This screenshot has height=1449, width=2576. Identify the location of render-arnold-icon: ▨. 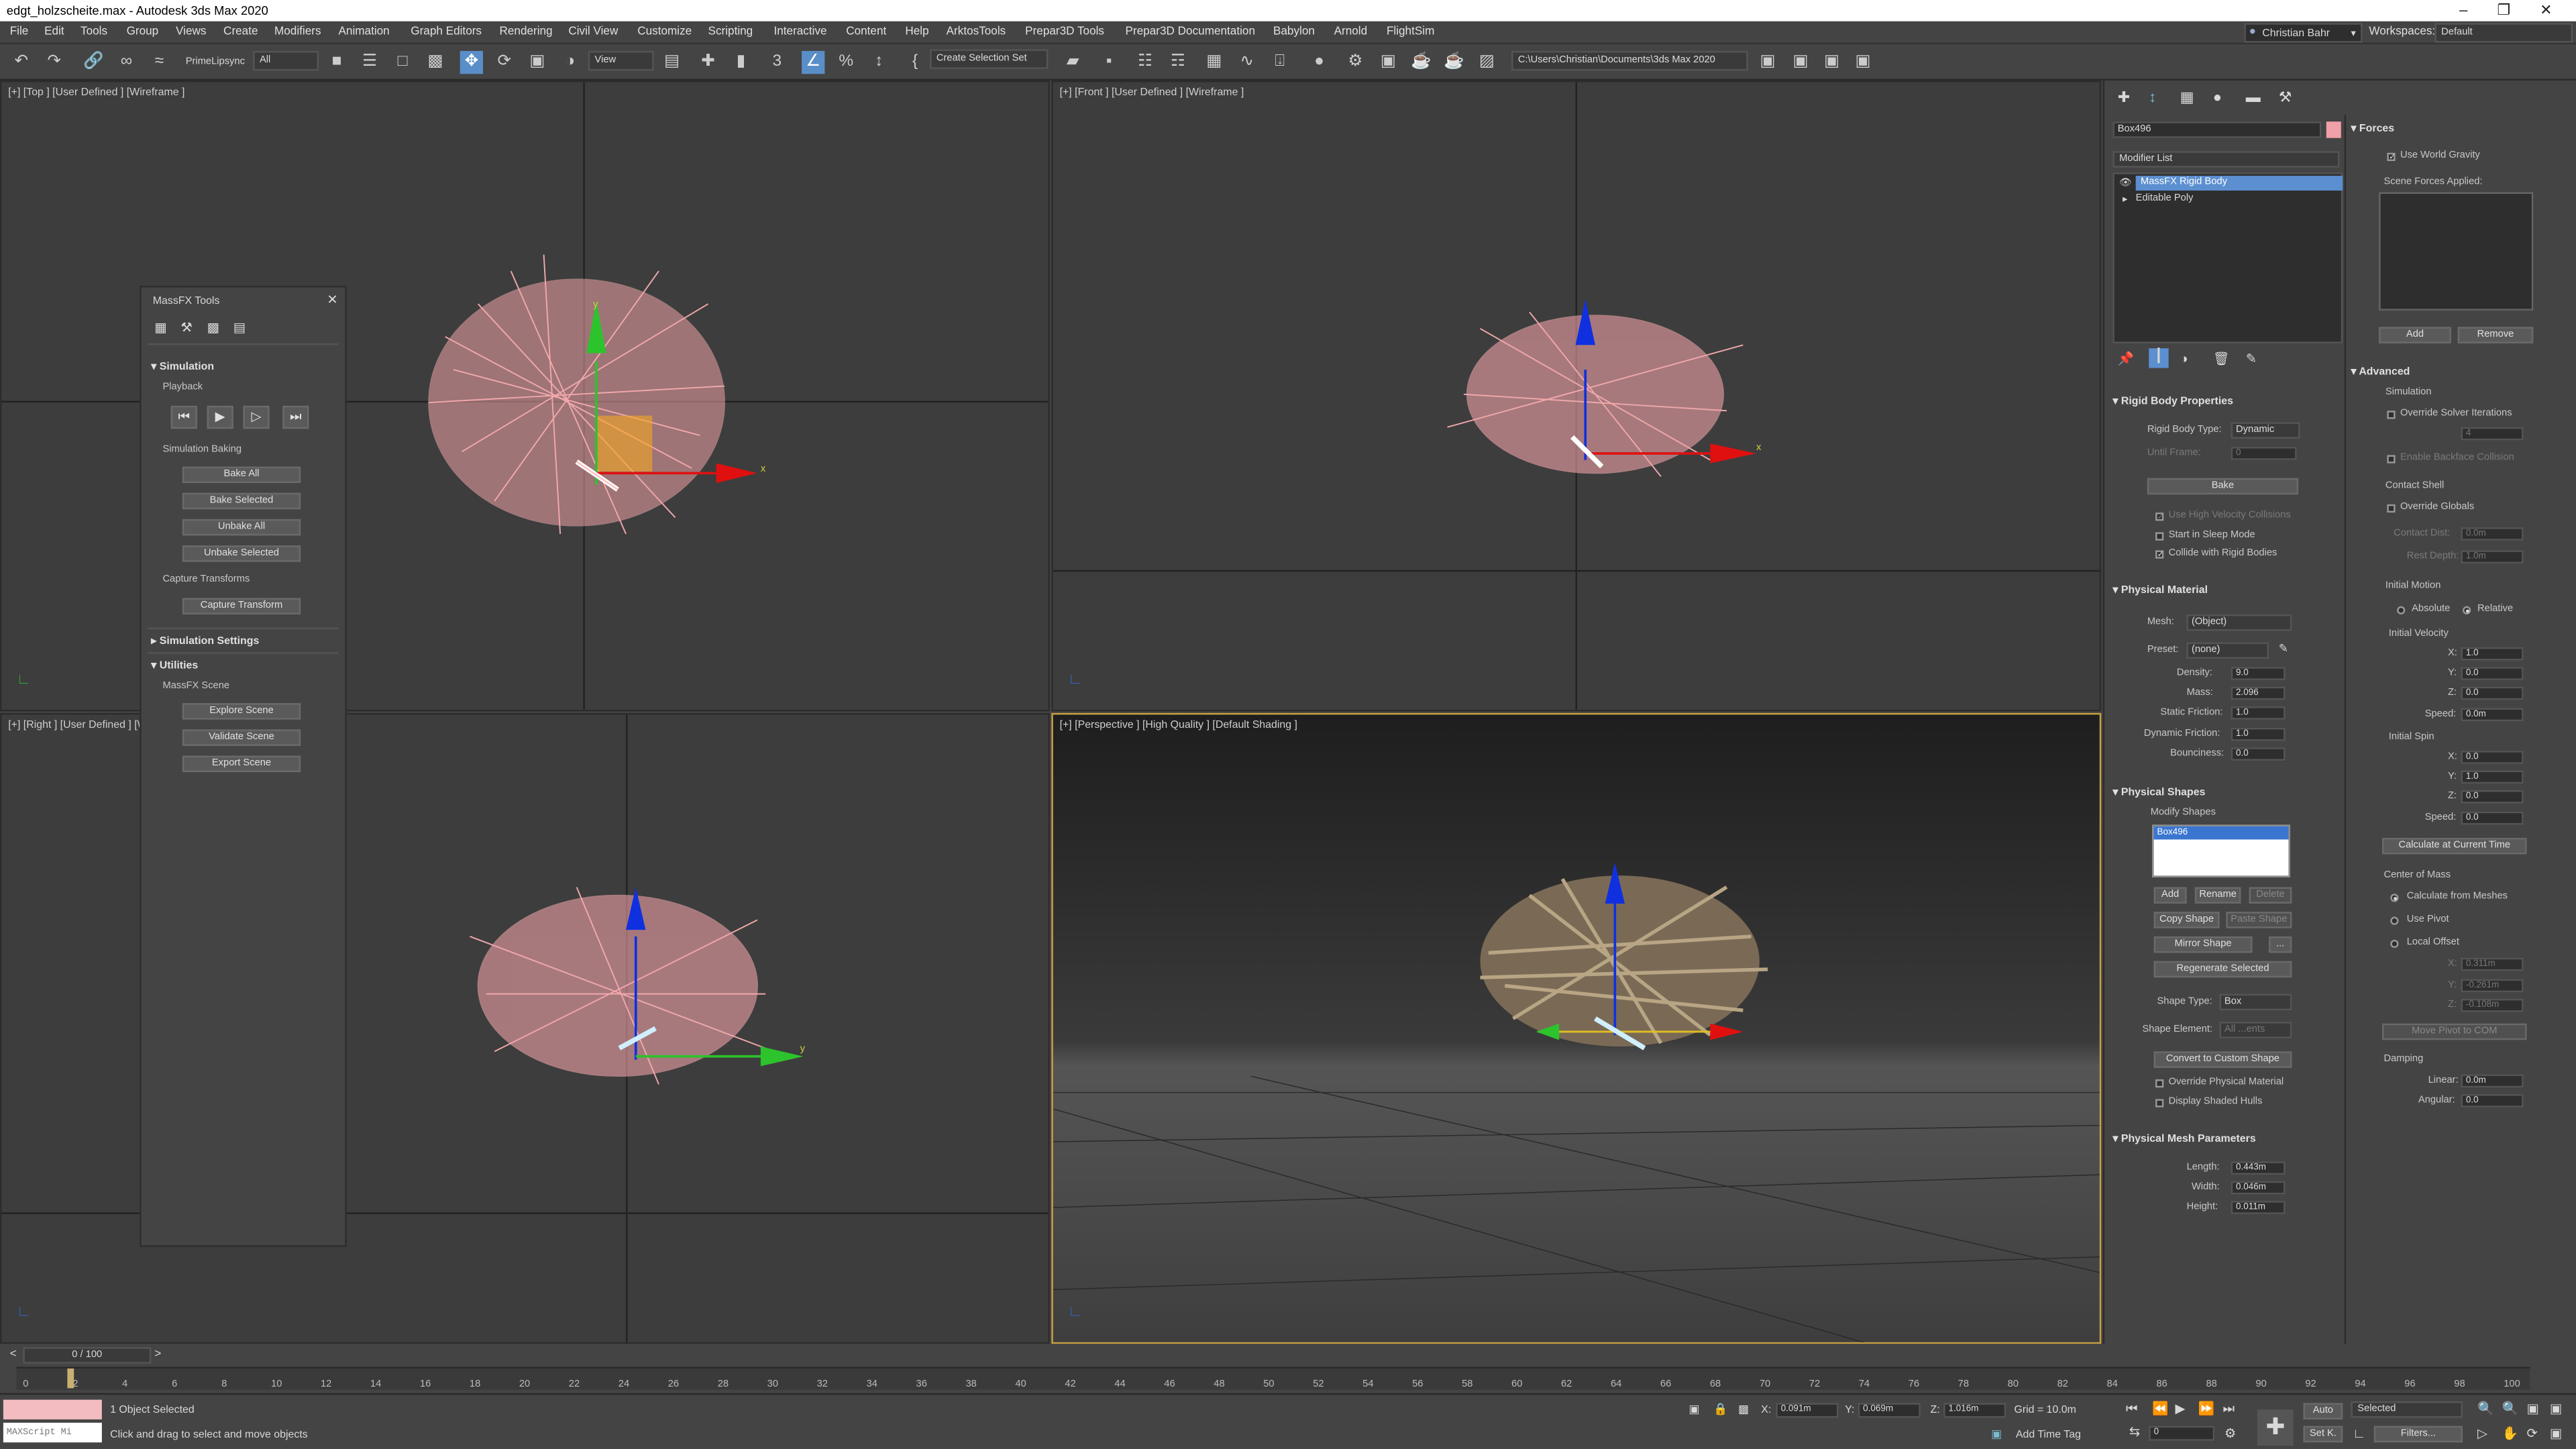
(1486, 62).